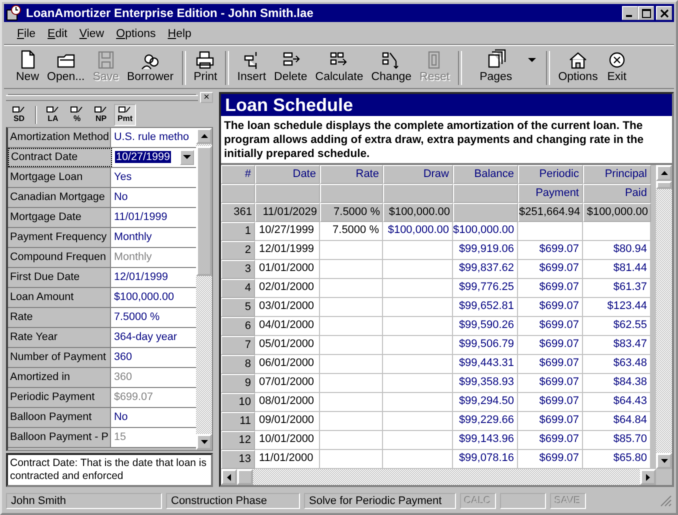  What do you see at coordinates (136, 34) in the screenshot?
I see `menu-item: Options` at bounding box center [136, 34].